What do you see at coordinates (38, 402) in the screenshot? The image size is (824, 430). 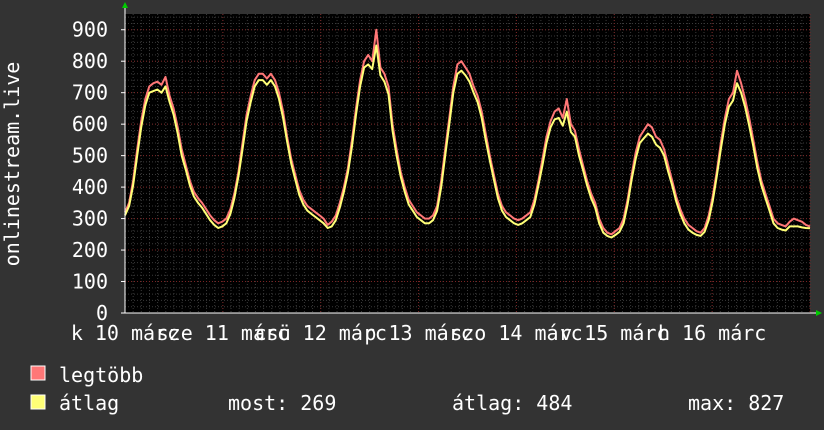 I see `legend-swatch-avg` at bounding box center [38, 402].